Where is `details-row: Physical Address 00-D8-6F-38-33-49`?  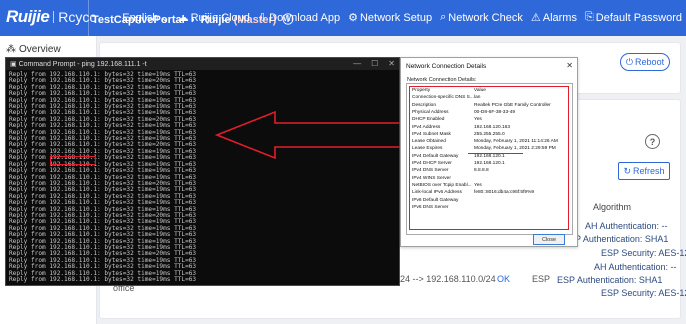
details-row: Physical Address 00-D8-6F-38-33-49 is located at coordinates (463, 112).